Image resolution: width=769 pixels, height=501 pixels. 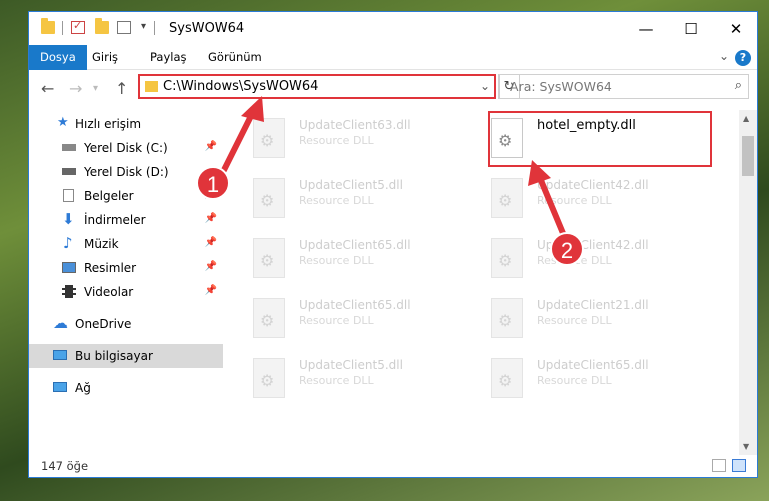 I want to click on drive-icon, so click(x=69, y=171).